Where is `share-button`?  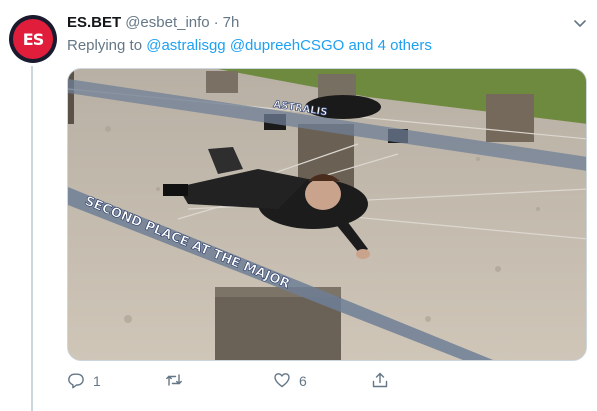 share-button is located at coordinates (380, 381).